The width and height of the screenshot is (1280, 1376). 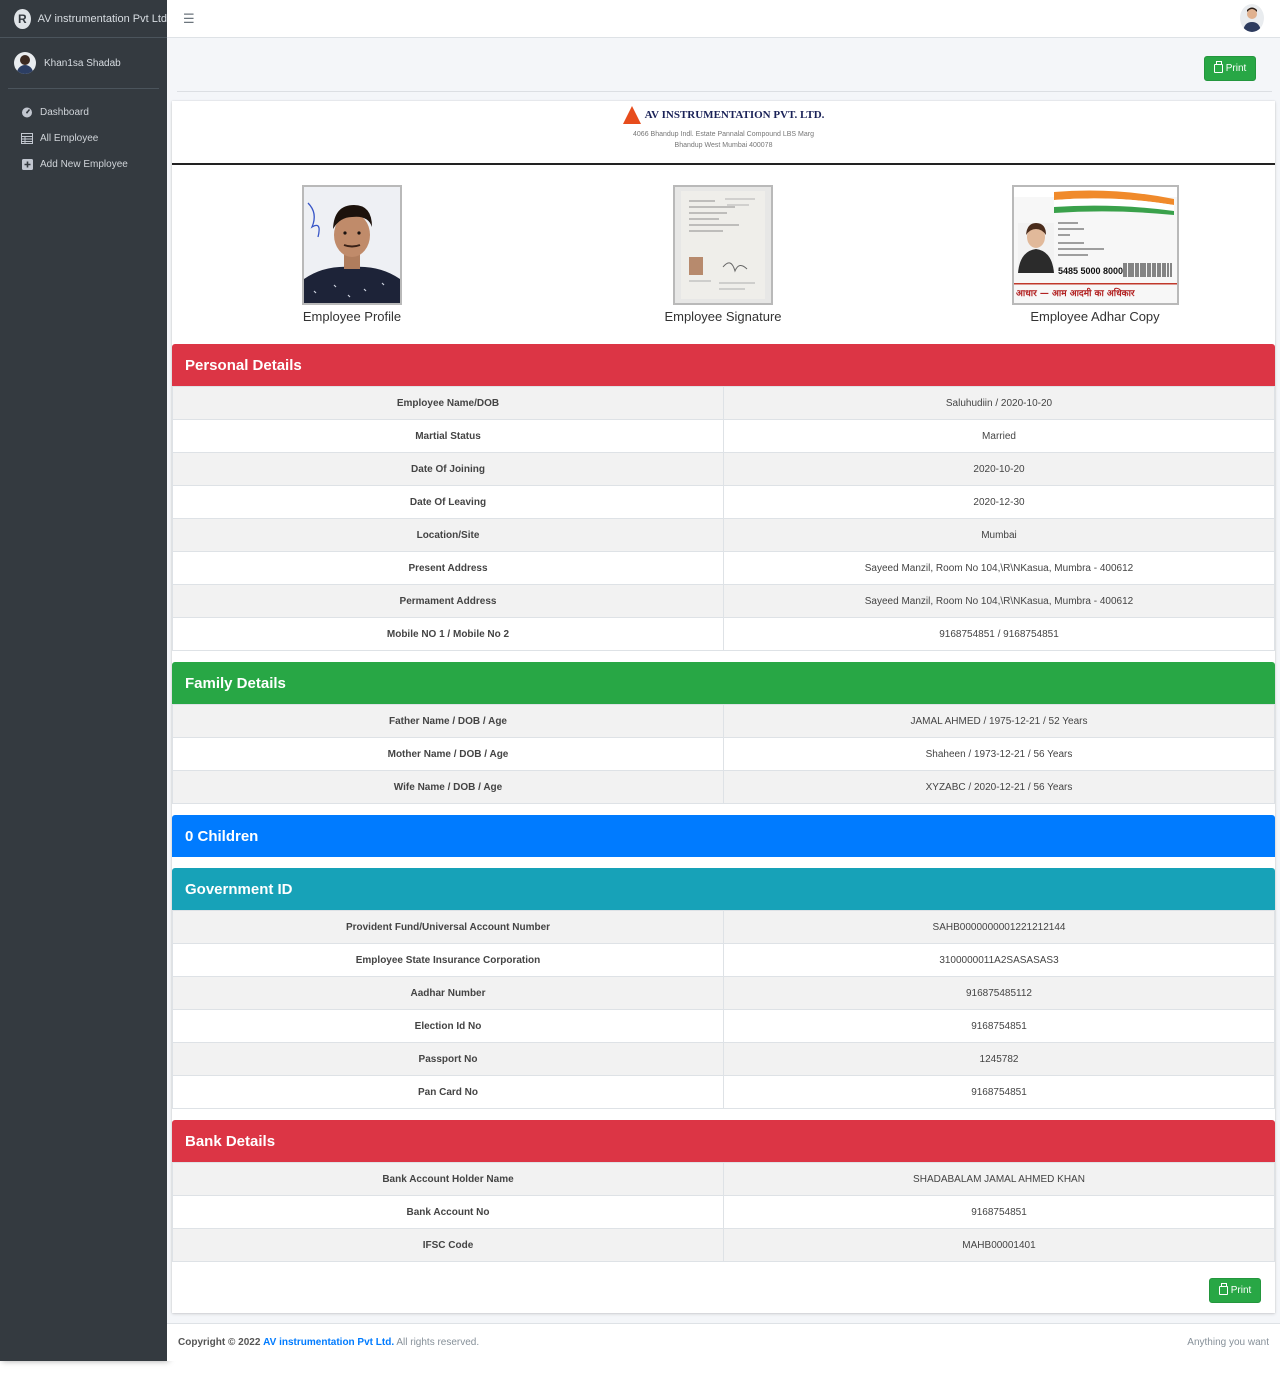 What do you see at coordinates (723, 683) in the screenshot?
I see `family-details-header: Family Details` at bounding box center [723, 683].